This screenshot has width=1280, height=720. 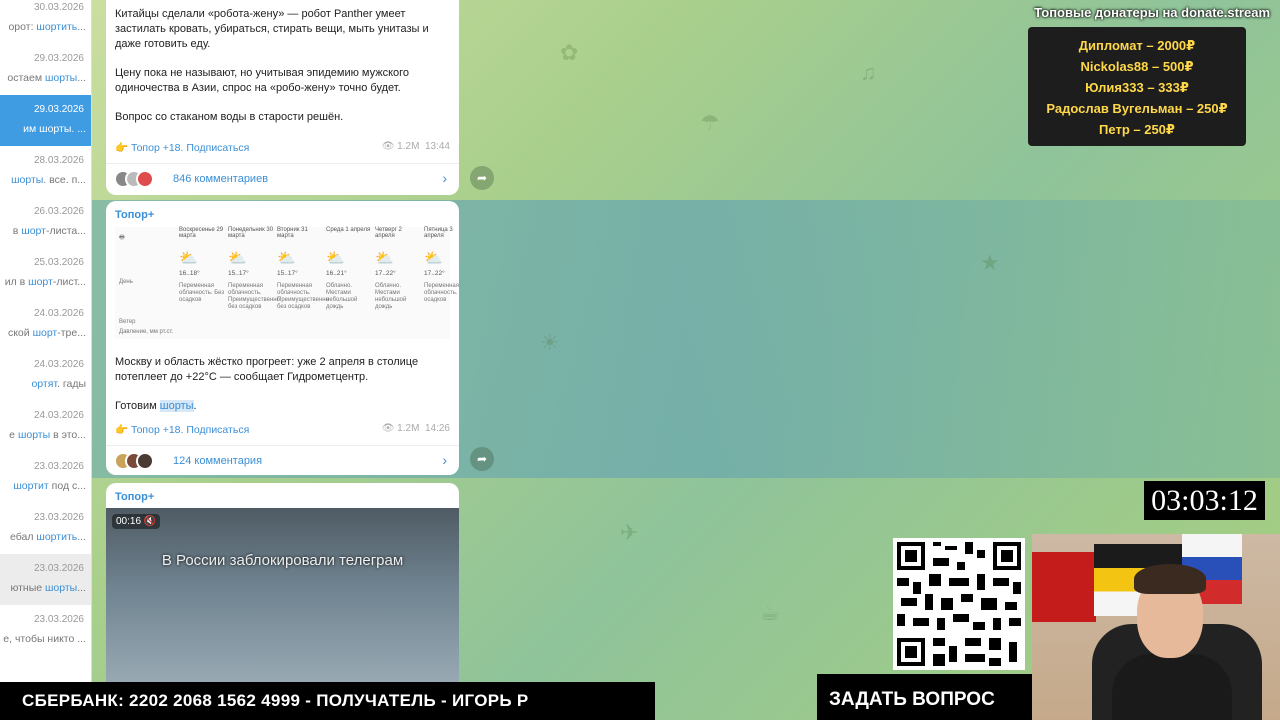 I want to click on chat-date: 25.03.2026, so click(x=58, y=262).